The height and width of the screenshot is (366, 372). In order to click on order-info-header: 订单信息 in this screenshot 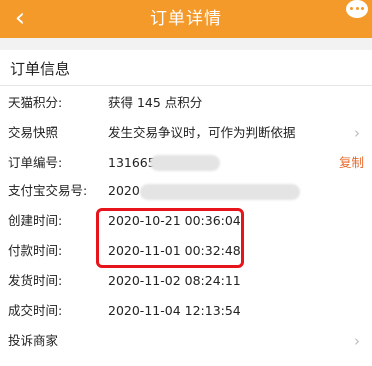, I will do `click(186, 68)`.